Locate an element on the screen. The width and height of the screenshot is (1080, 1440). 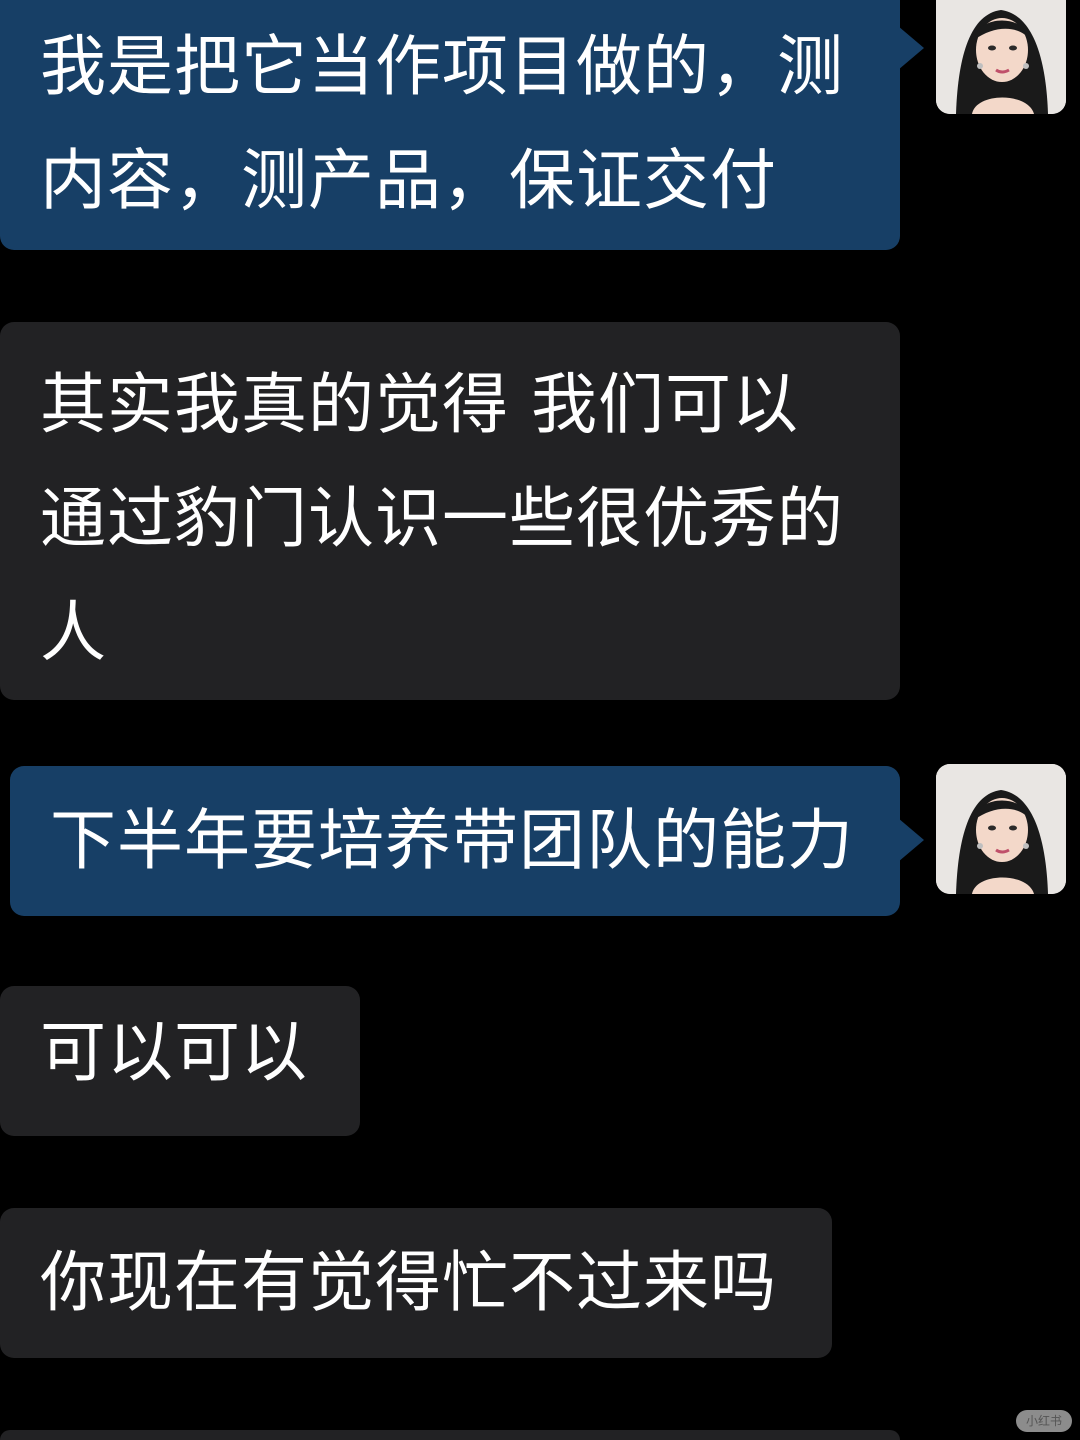
sent-message-bubble: 我是把它当作项目做的，测 内容，测产品，保证交付 is located at coordinates (462, 125).